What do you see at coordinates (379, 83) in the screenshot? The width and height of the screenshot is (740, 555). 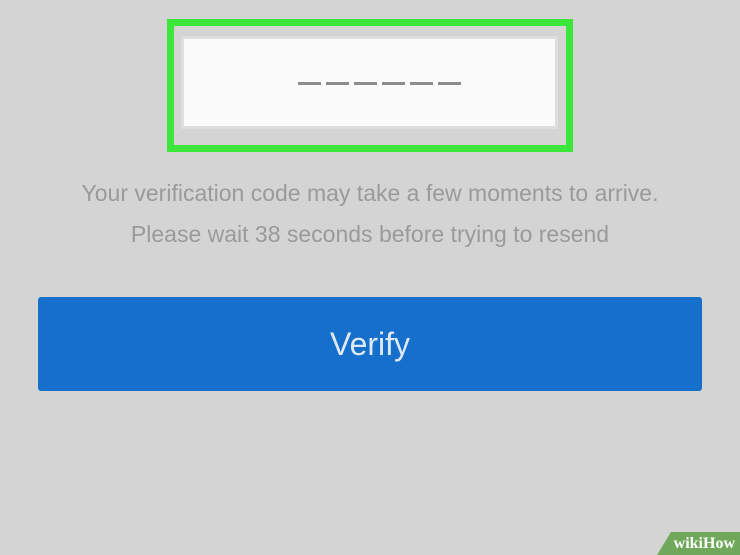 I see `code-slots` at bounding box center [379, 83].